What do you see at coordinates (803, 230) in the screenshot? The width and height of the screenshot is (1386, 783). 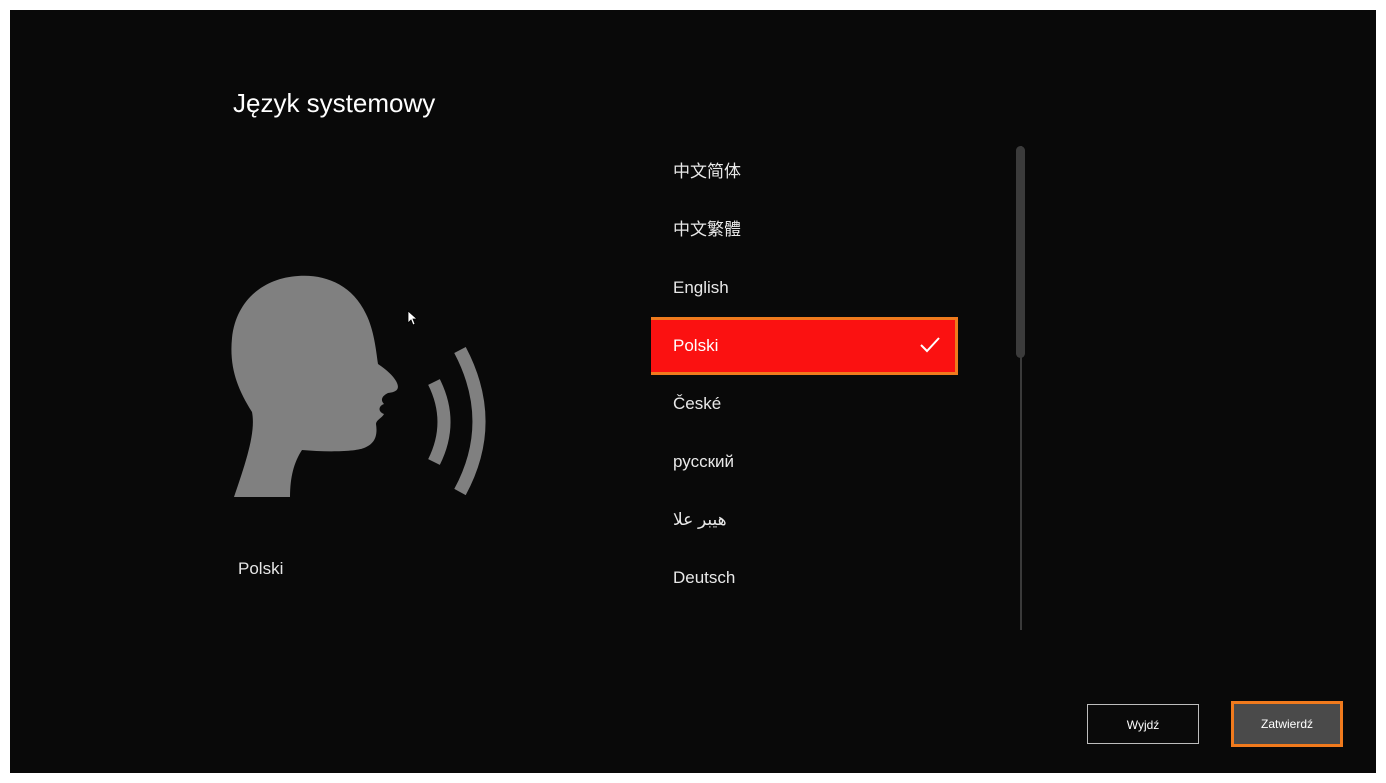 I see `language-item-chinese-traditional: 中文繁體` at bounding box center [803, 230].